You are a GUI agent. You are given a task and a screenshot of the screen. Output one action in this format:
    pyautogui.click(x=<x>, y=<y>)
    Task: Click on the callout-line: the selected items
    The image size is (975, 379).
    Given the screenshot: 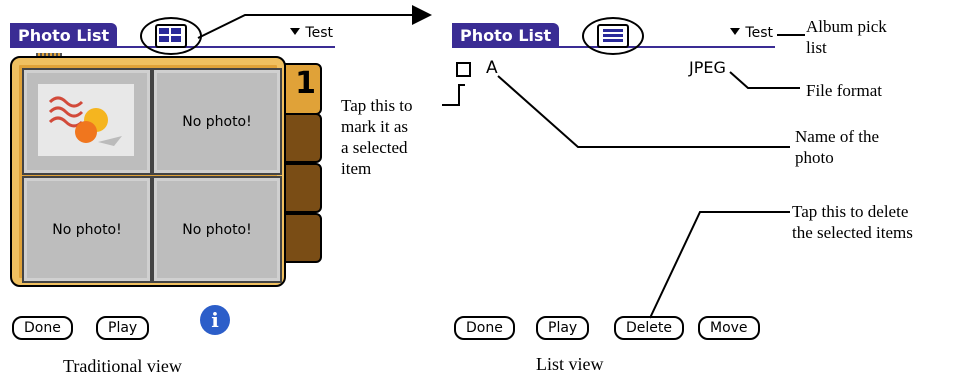 What is the action you would take?
    pyautogui.click(x=852, y=232)
    